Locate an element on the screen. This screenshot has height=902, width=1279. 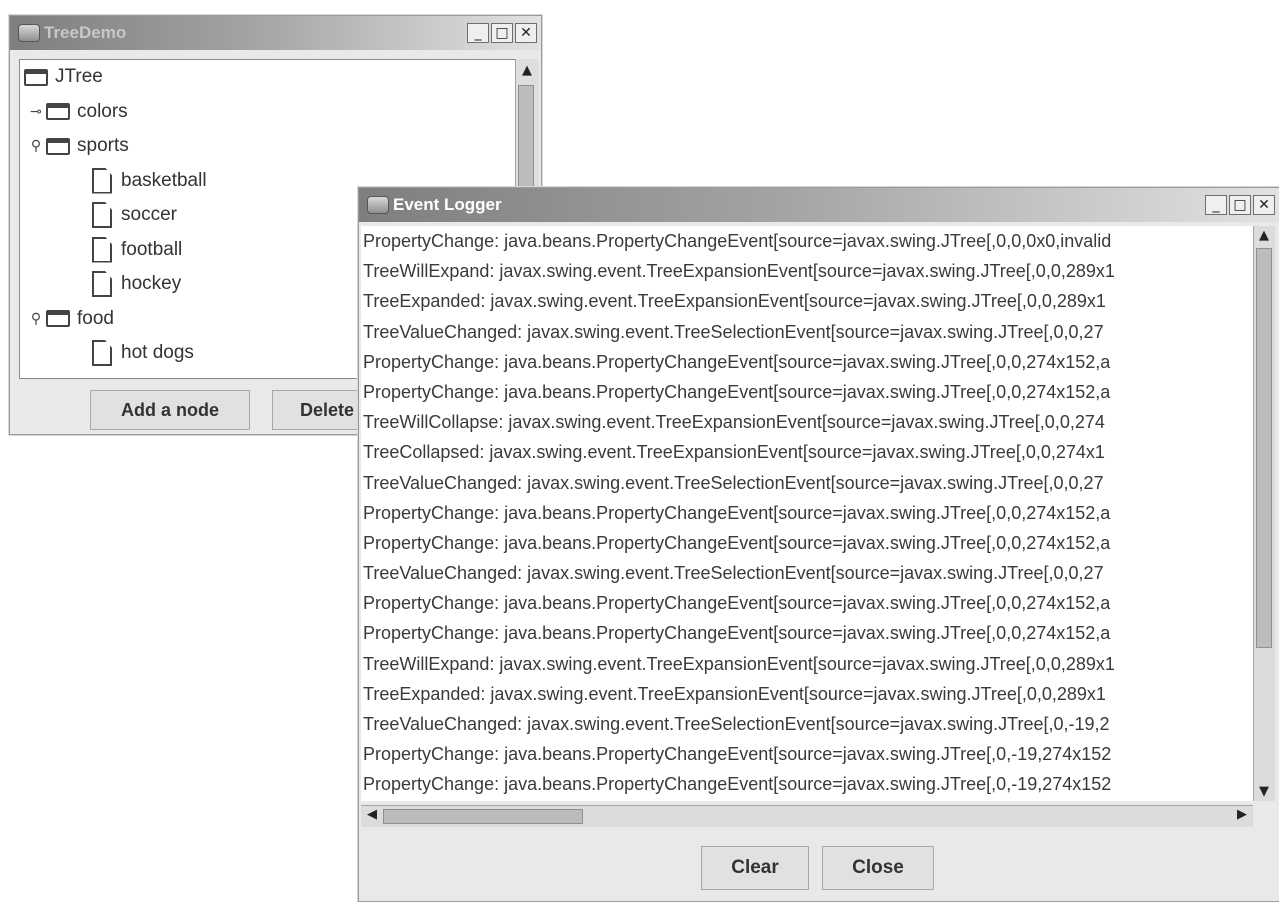
log-horizontal-scroll-thumb is located at coordinates (483, 816).